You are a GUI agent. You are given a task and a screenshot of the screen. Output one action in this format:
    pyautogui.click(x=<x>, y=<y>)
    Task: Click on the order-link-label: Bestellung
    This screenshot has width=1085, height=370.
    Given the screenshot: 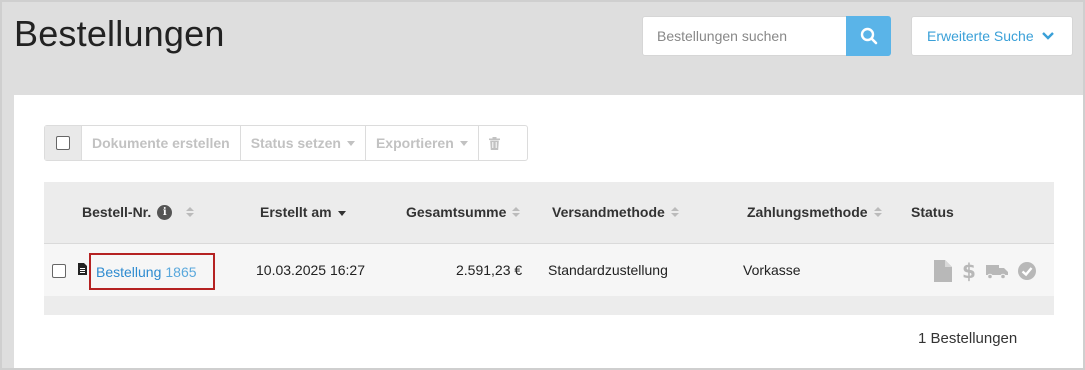 What is the action you would take?
    pyautogui.click(x=129, y=271)
    